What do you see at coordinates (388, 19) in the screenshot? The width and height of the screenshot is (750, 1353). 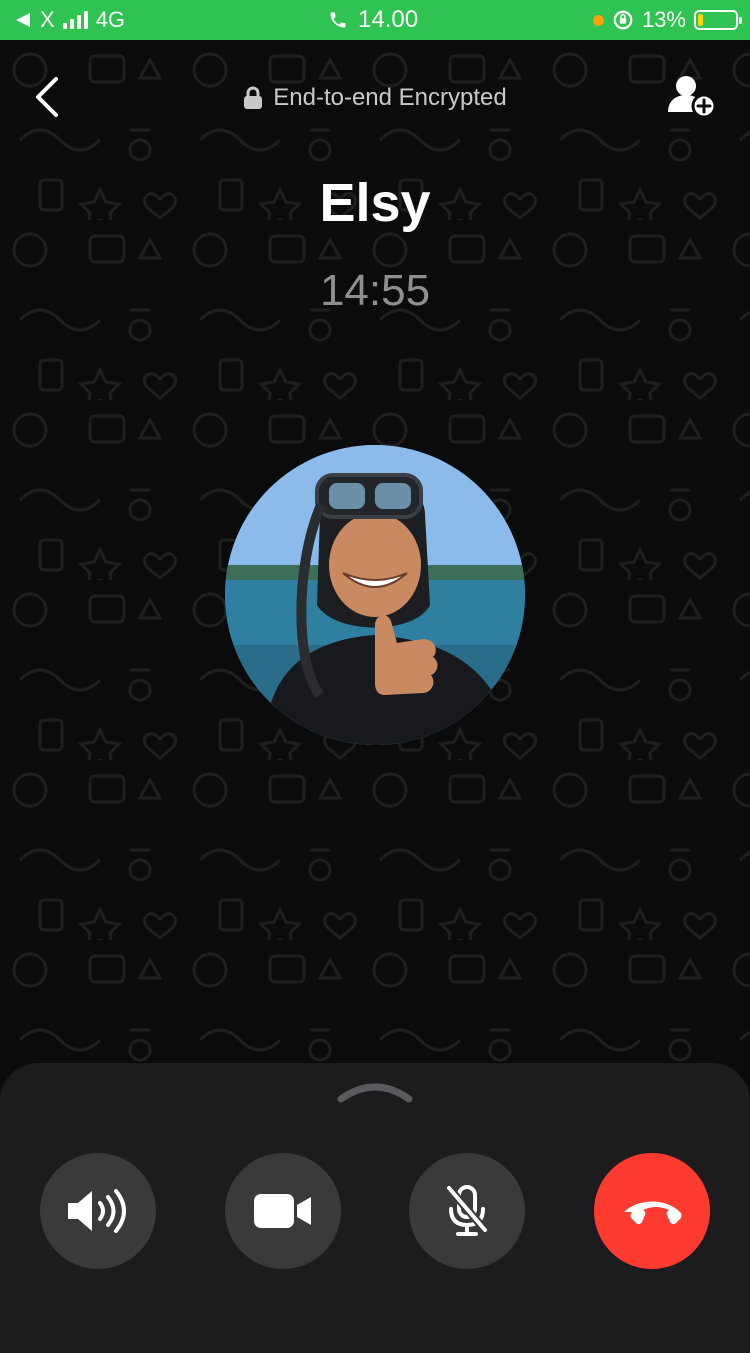 I see `status-time: 14.00` at bounding box center [388, 19].